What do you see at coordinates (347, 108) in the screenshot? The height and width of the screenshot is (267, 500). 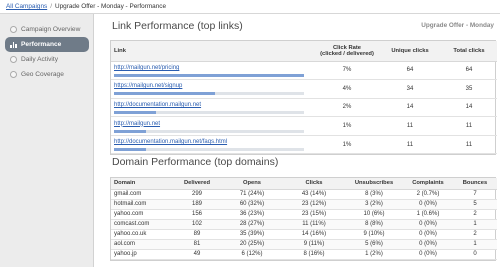 I see `click-rate-cell: 2%` at bounding box center [347, 108].